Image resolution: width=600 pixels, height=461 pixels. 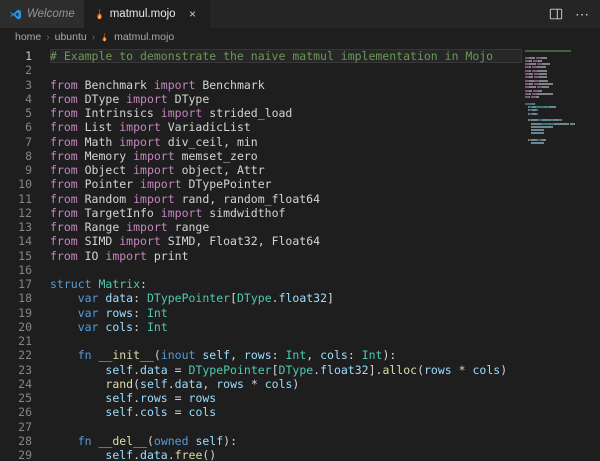 I want to click on close-tab-icon: ×, so click(x=193, y=14).